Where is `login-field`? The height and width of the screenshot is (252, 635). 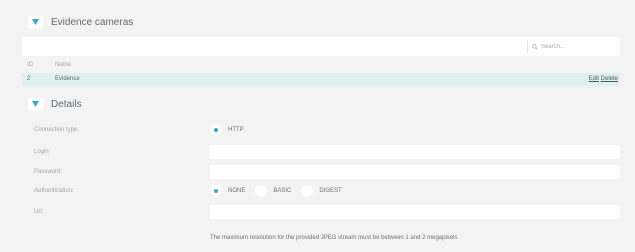
login-field is located at coordinates (415, 152).